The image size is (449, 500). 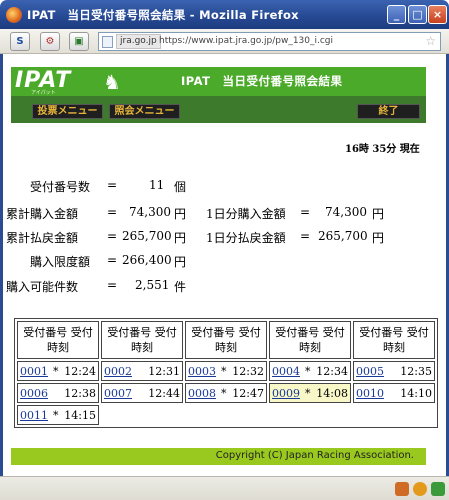 What do you see at coordinates (60, 187) in the screenshot?
I see `summary-label: 受付番号数` at bounding box center [60, 187].